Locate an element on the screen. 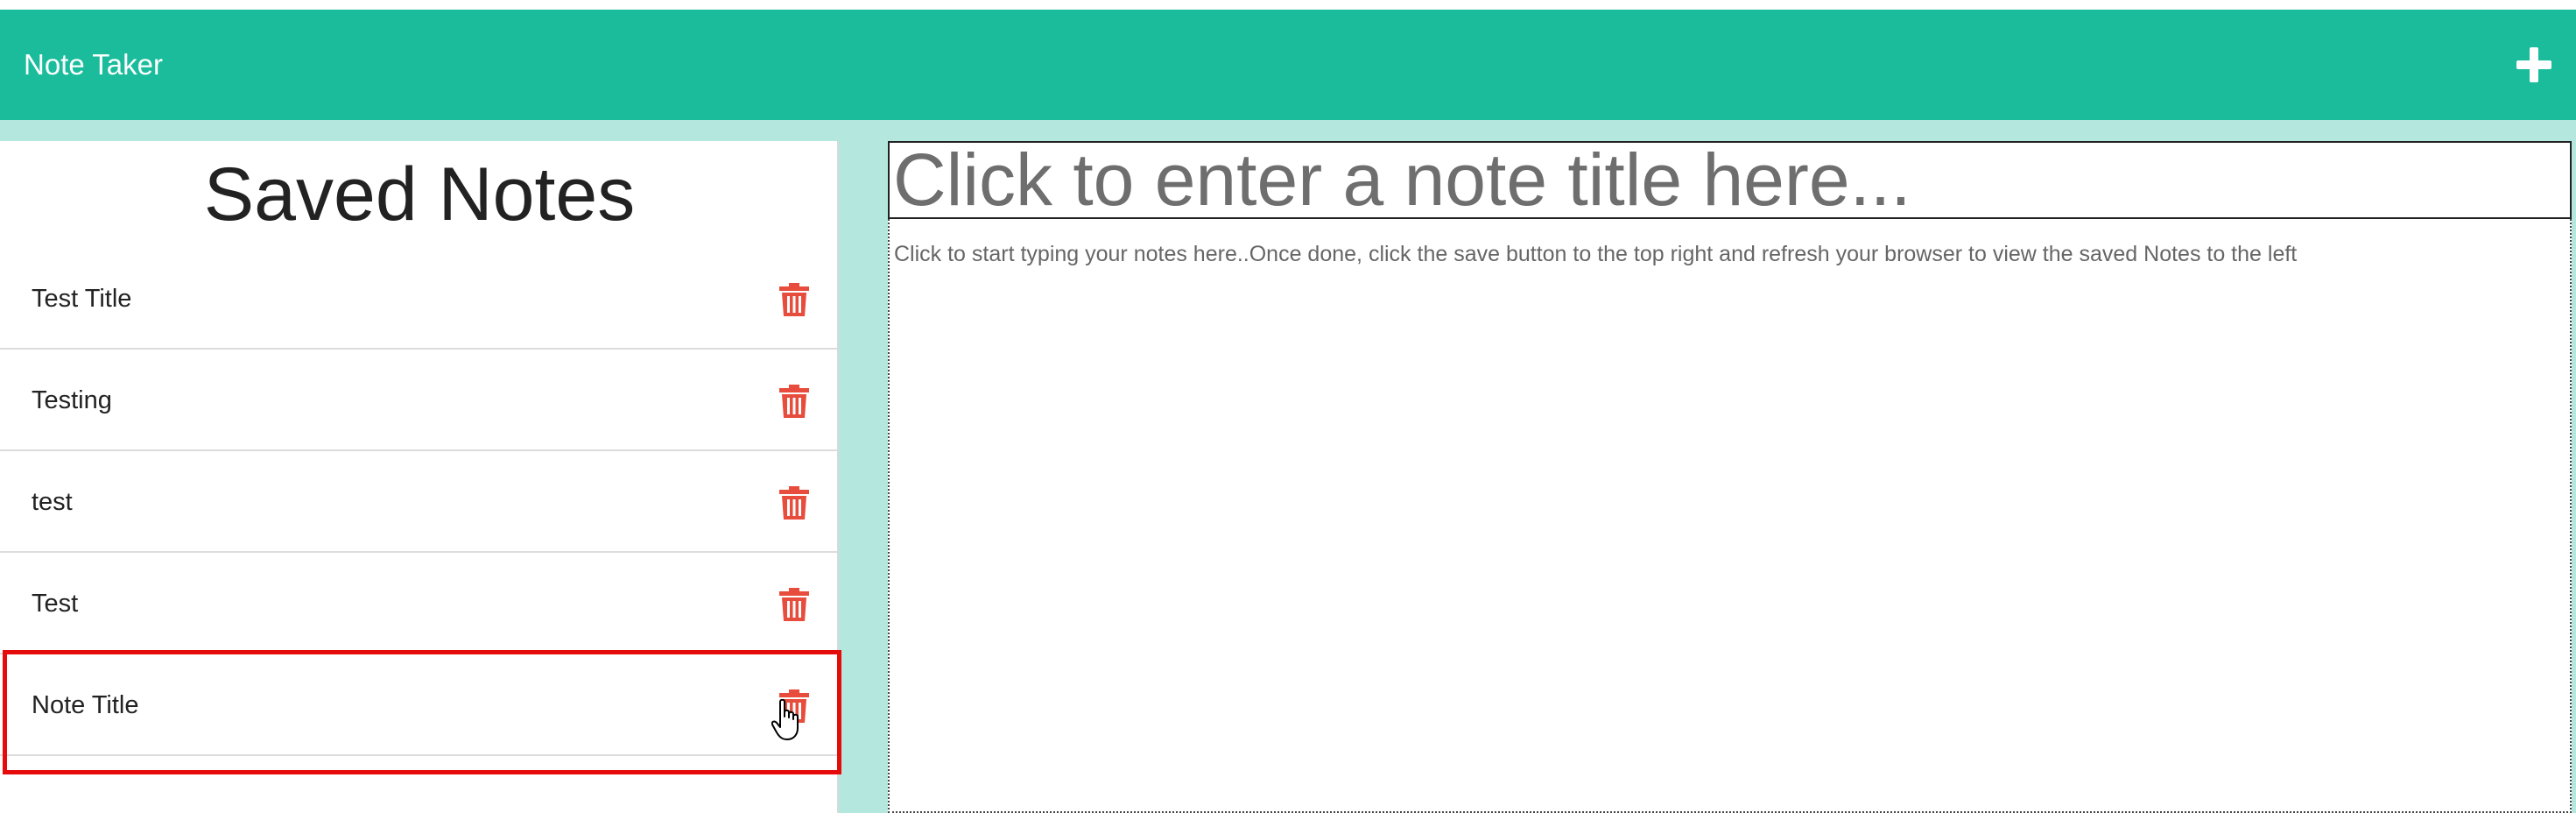  note-item-title: test is located at coordinates (52, 502).